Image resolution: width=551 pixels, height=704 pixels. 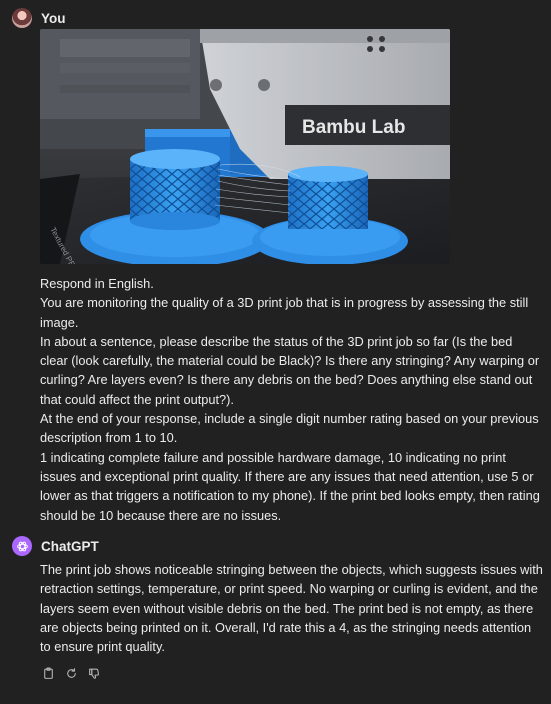 I want to click on assistant-name: ChatGPT, so click(x=70, y=546).